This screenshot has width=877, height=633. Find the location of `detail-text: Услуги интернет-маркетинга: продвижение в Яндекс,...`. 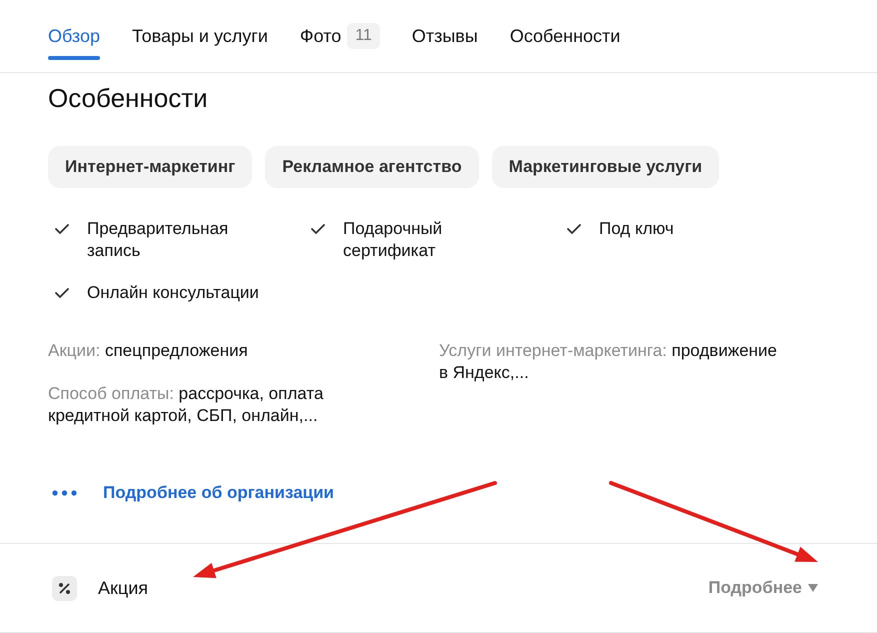

detail-text: Услуги интернет-маркетинга: продвижение в Яндекс,... is located at coordinates (608, 362).